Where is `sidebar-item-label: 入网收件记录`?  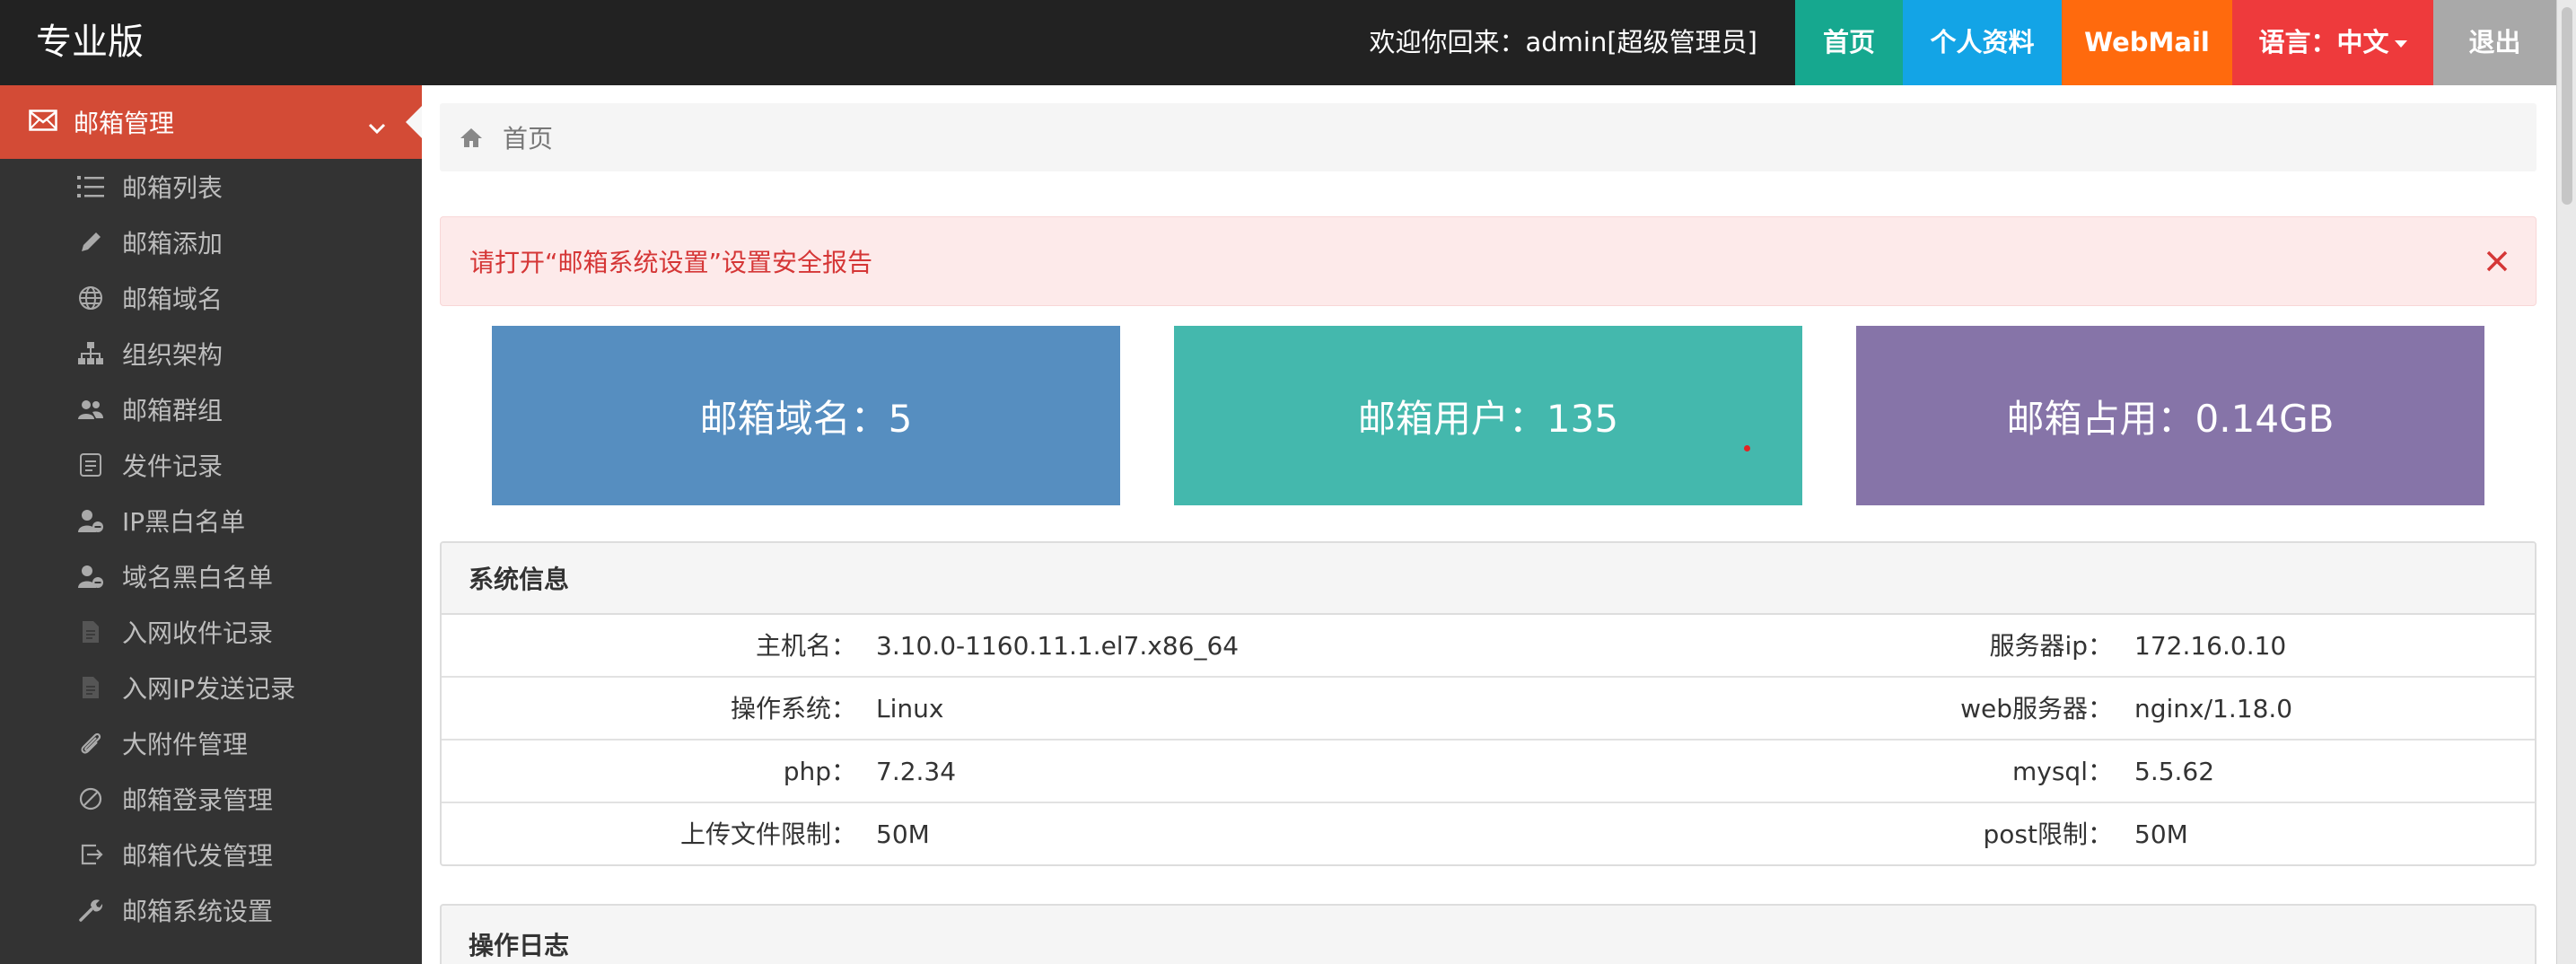 sidebar-item-label: 入网收件记录 is located at coordinates (198, 633).